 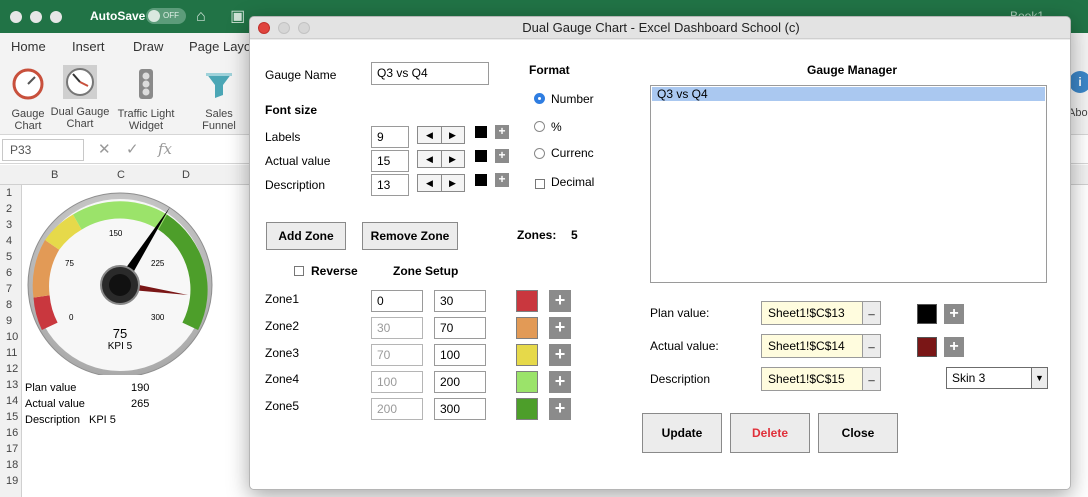 What do you see at coordinates (682, 433) in the screenshot?
I see `update-button: Update` at bounding box center [682, 433].